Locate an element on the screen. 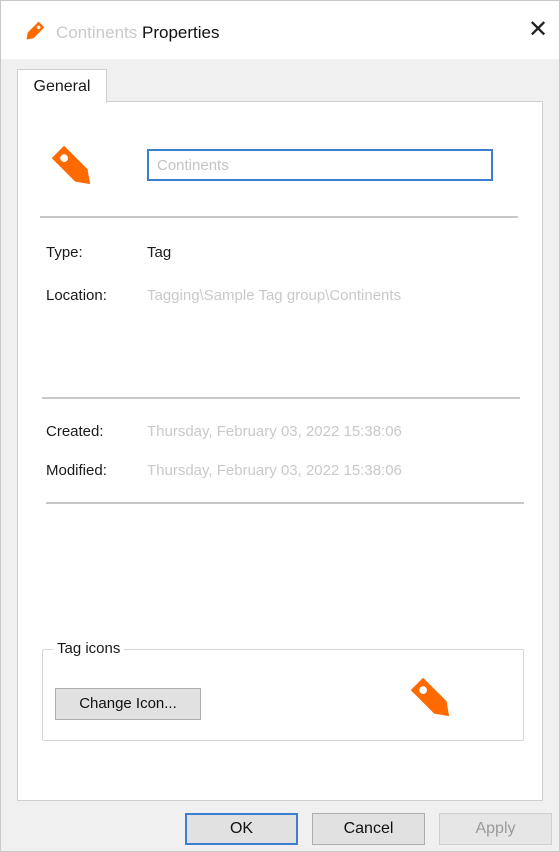 The image size is (560, 852). tag-name-input is located at coordinates (320, 165).